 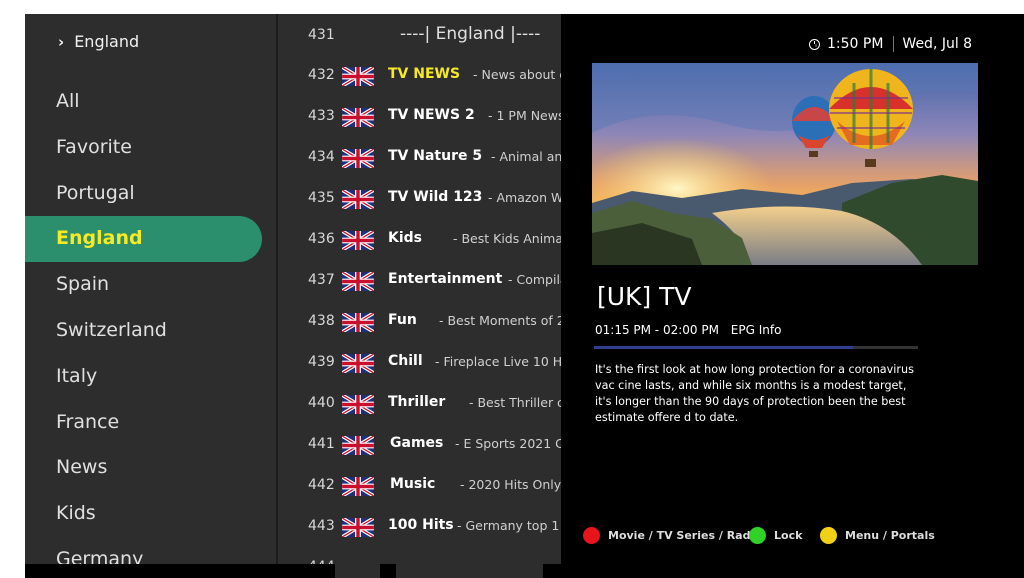 I want to click on channel-number: 443, so click(x=321, y=526).